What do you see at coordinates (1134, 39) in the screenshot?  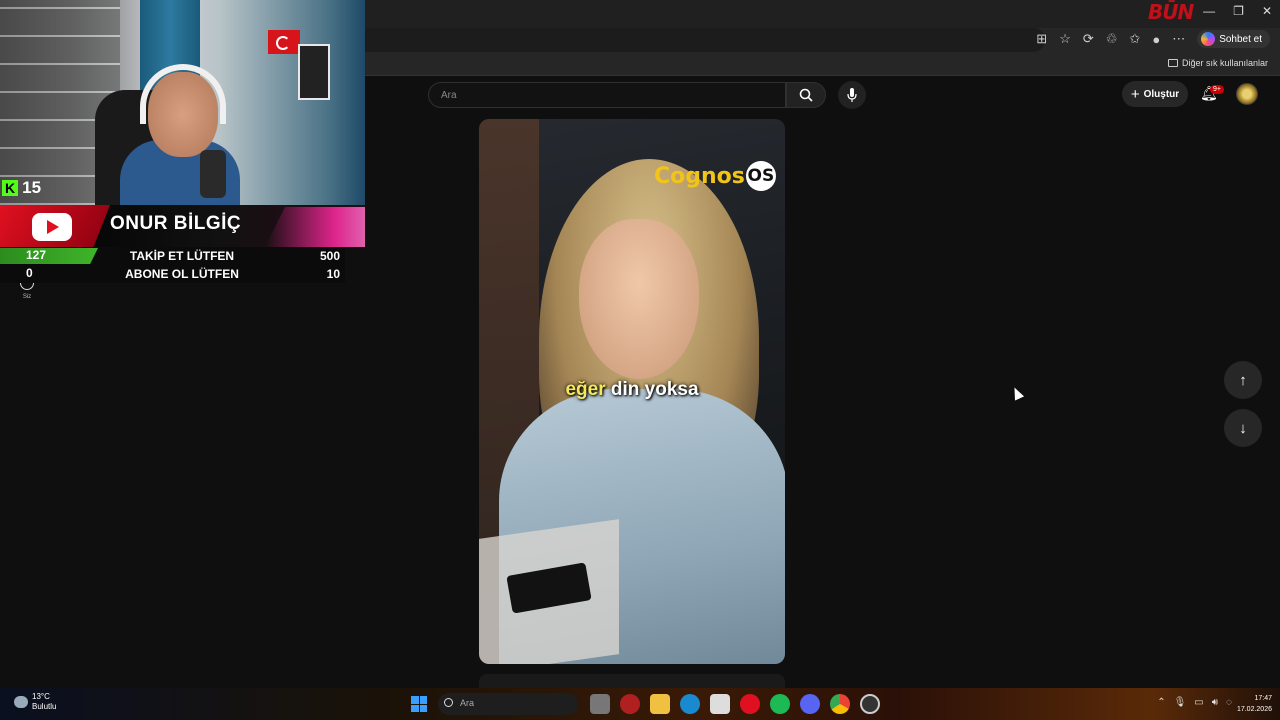 I see `favorites-icon: ✩` at bounding box center [1134, 39].